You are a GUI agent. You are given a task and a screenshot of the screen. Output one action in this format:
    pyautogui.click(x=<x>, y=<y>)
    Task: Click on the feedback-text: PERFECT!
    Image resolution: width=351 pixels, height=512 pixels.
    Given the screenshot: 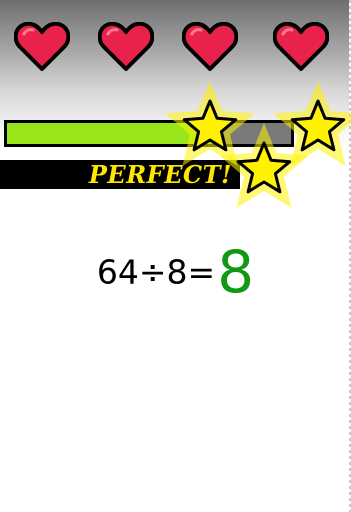 What is the action you would take?
    pyautogui.click(x=160, y=174)
    